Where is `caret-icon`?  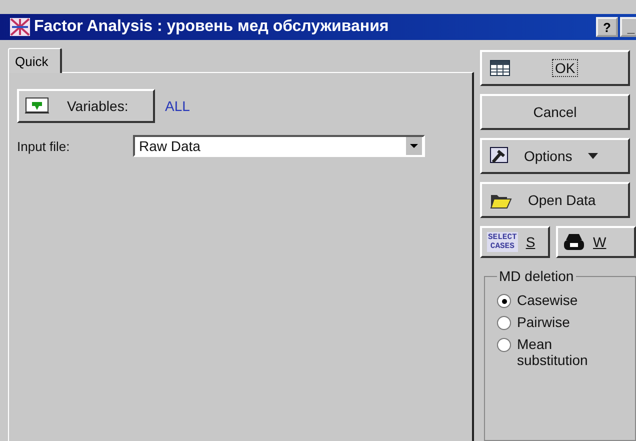
caret-icon is located at coordinates (593, 156).